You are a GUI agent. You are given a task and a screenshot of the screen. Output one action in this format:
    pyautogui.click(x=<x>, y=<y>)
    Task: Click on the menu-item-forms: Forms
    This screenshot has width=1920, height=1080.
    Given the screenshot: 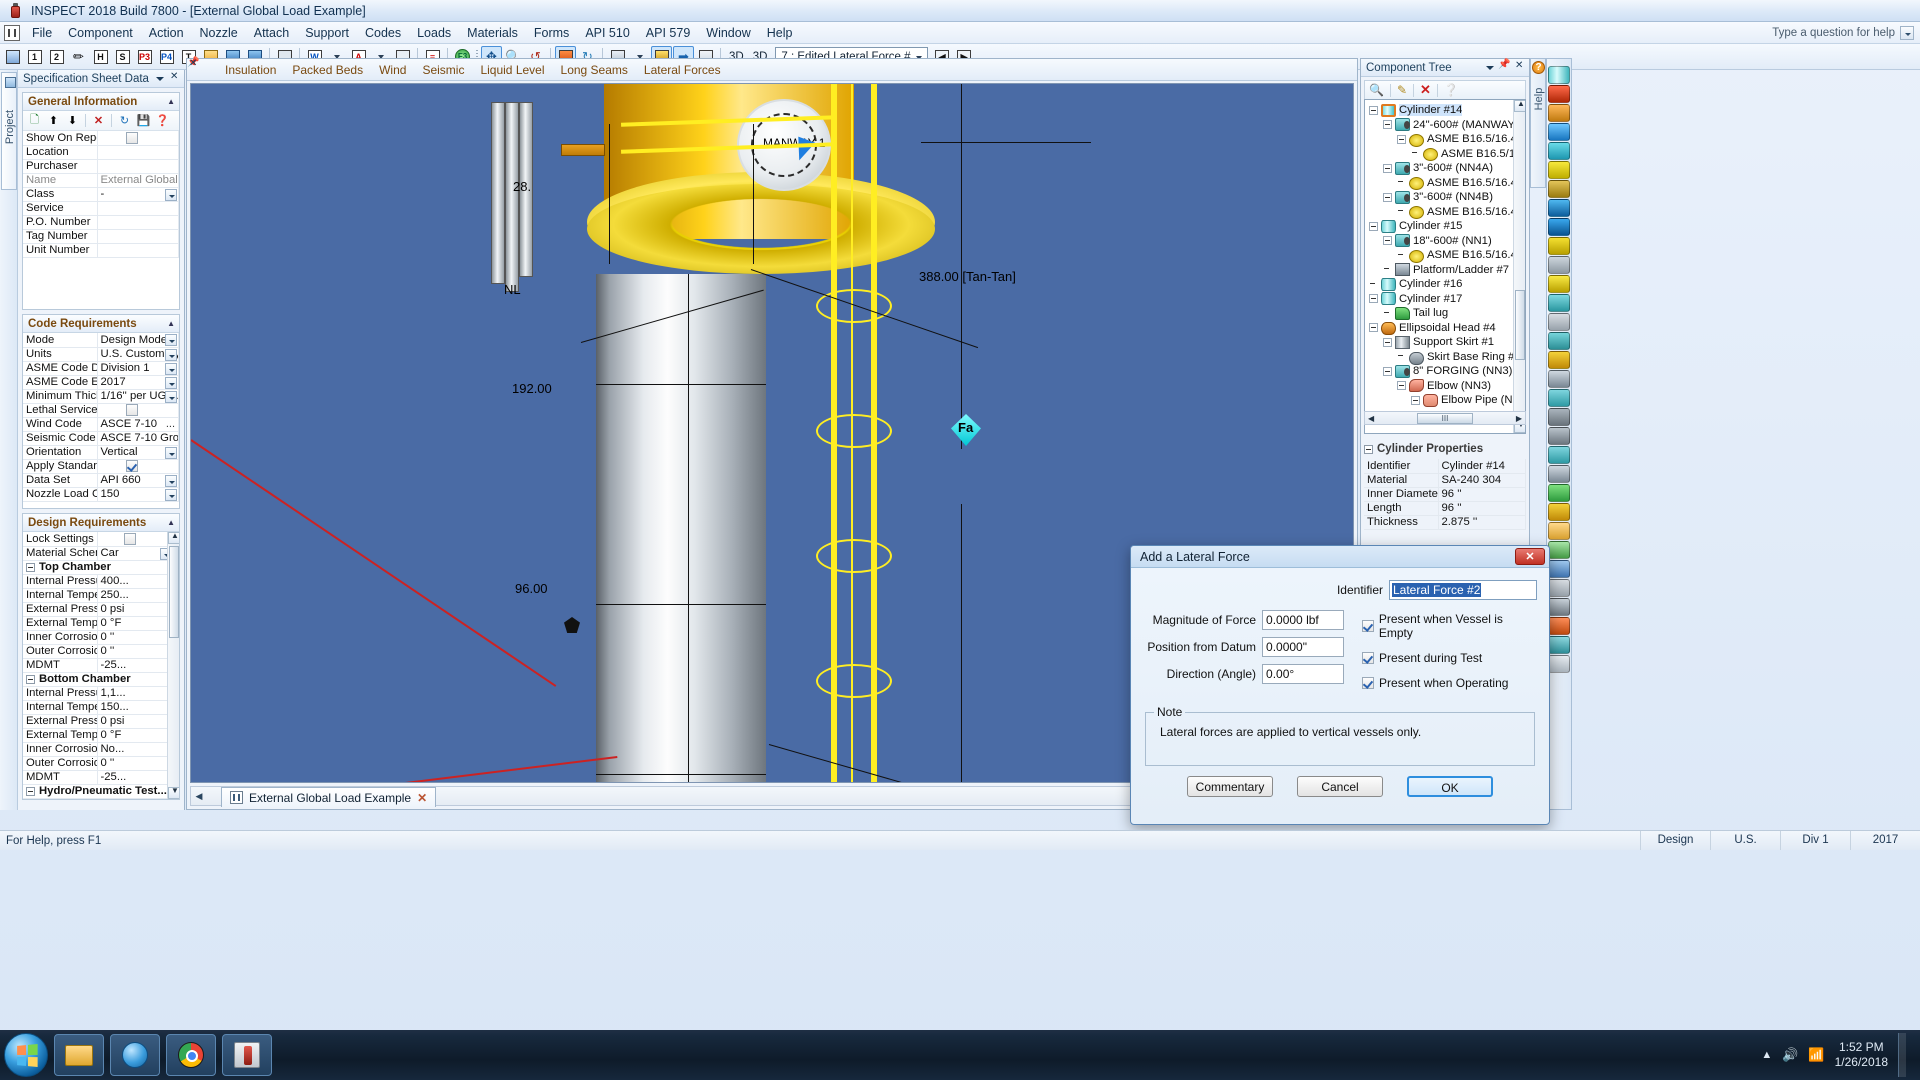 What is the action you would take?
    pyautogui.click(x=551, y=33)
    